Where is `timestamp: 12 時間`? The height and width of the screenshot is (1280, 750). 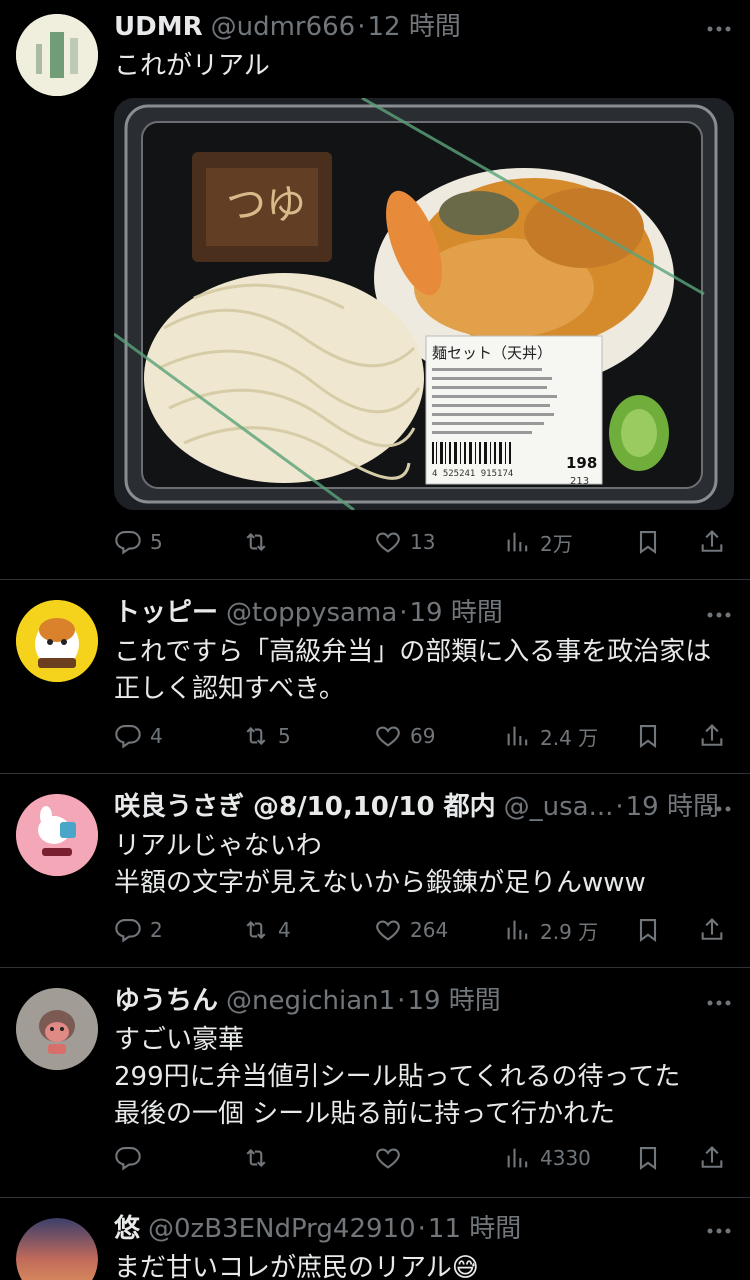 timestamp: 12 時間 is located at coordinates (413, 27).